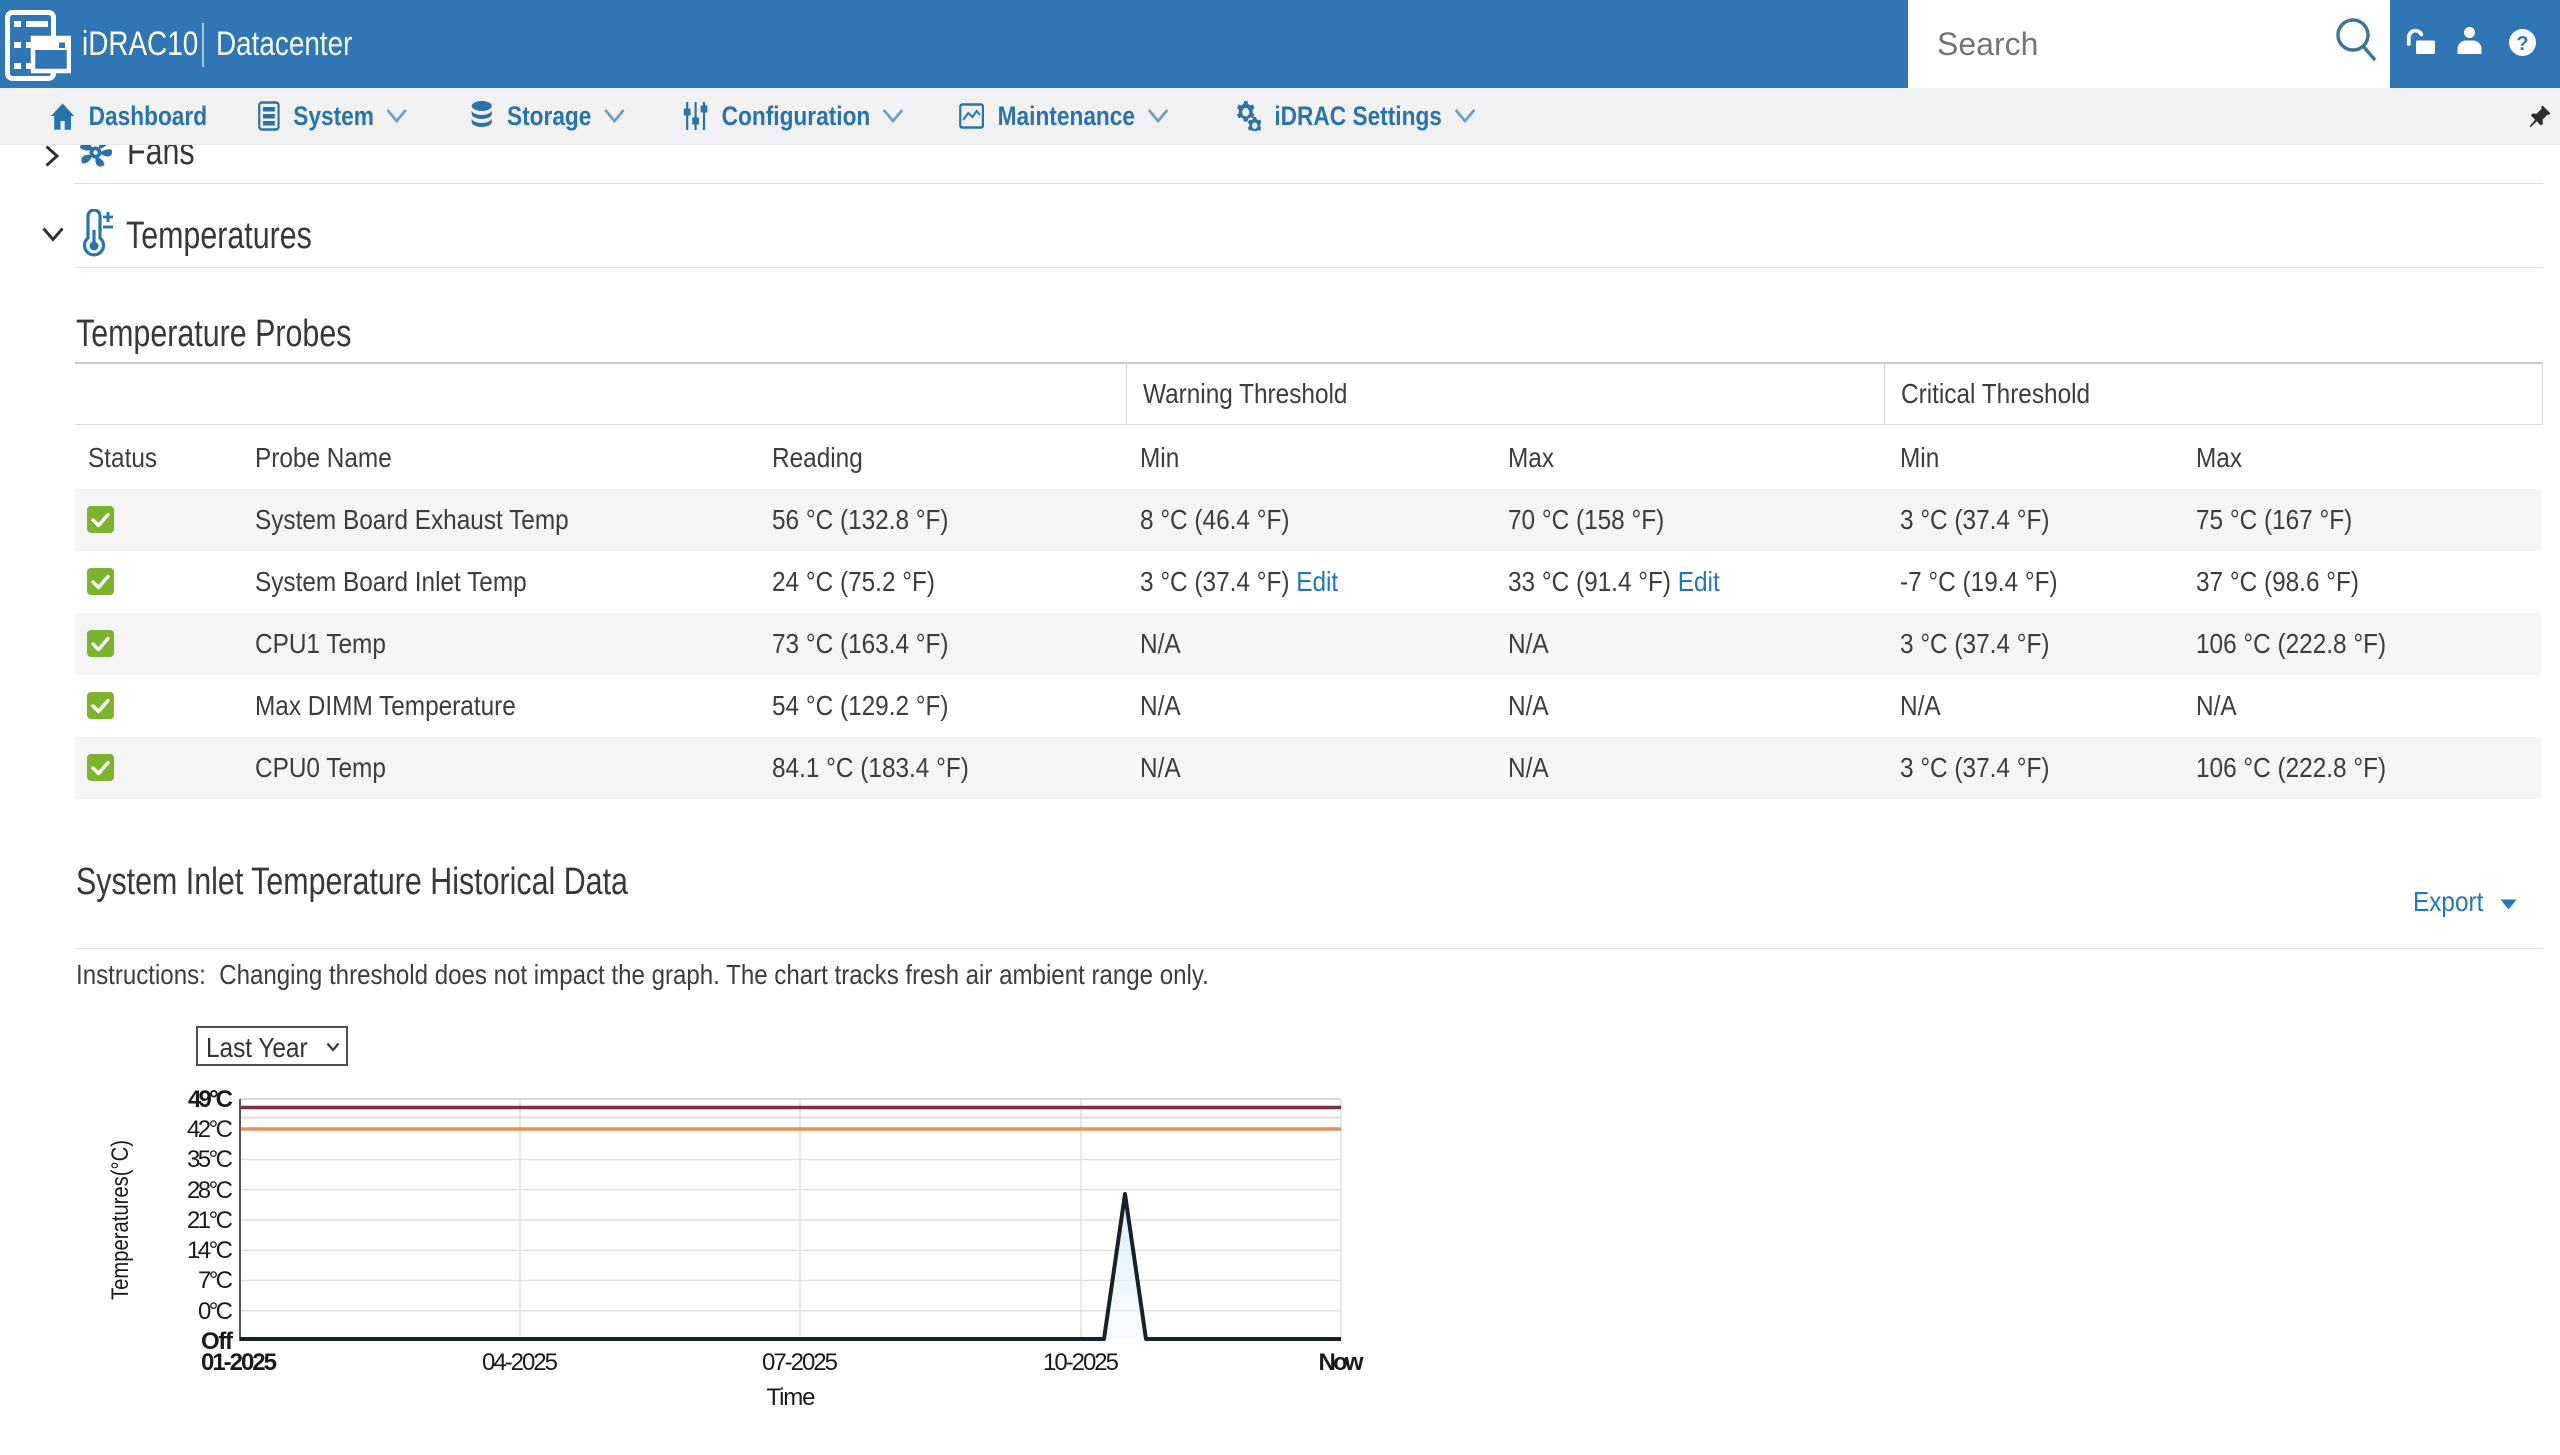 The height and width of the screenshot is (1455, 2560). What do you see at coordinates (520, 1362) in the screenshot?
I see `svg-text: 04-2025` at bounding box center [520, 1362].